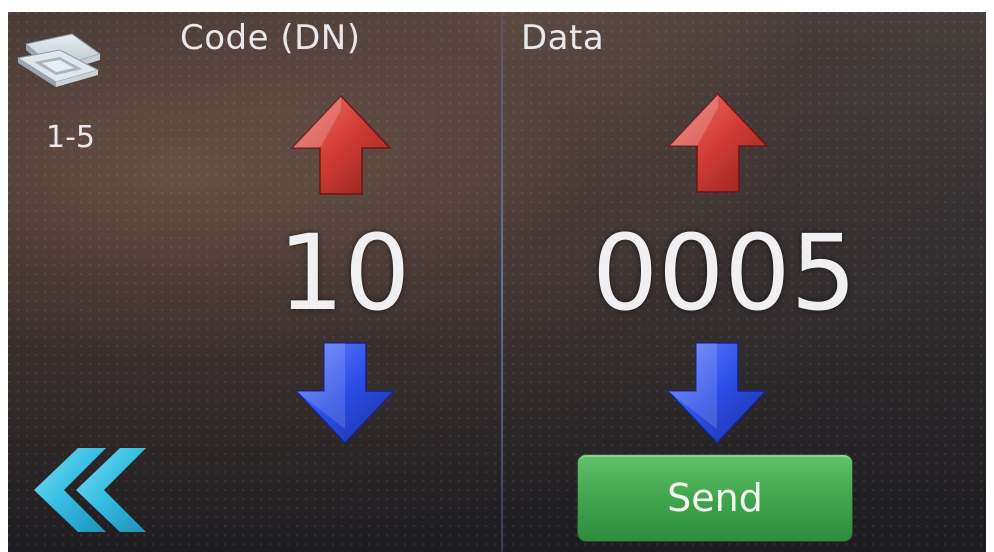  I want to click on back-button, so click(88, 490).